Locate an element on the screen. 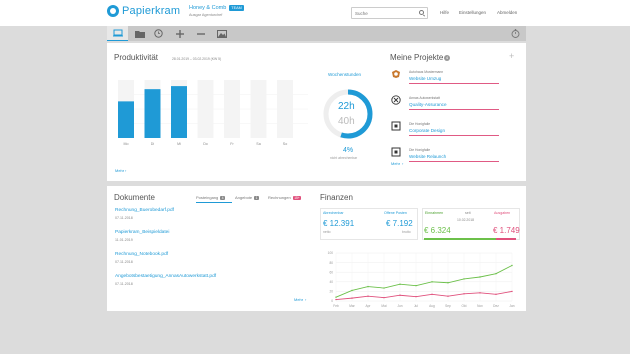  receivables-value: € 12.391 is located at coordinates (339, 223).